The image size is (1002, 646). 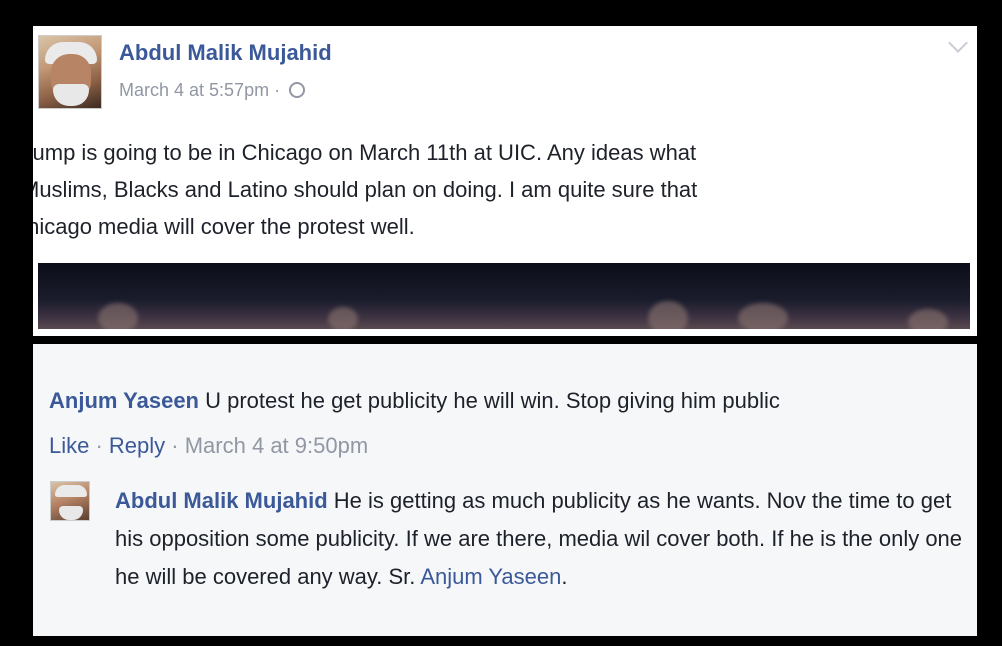 What do you see at coordinates (958, 43) in the screenshot?
I see `chevron-down-icon` at bounding box center [958, 43].